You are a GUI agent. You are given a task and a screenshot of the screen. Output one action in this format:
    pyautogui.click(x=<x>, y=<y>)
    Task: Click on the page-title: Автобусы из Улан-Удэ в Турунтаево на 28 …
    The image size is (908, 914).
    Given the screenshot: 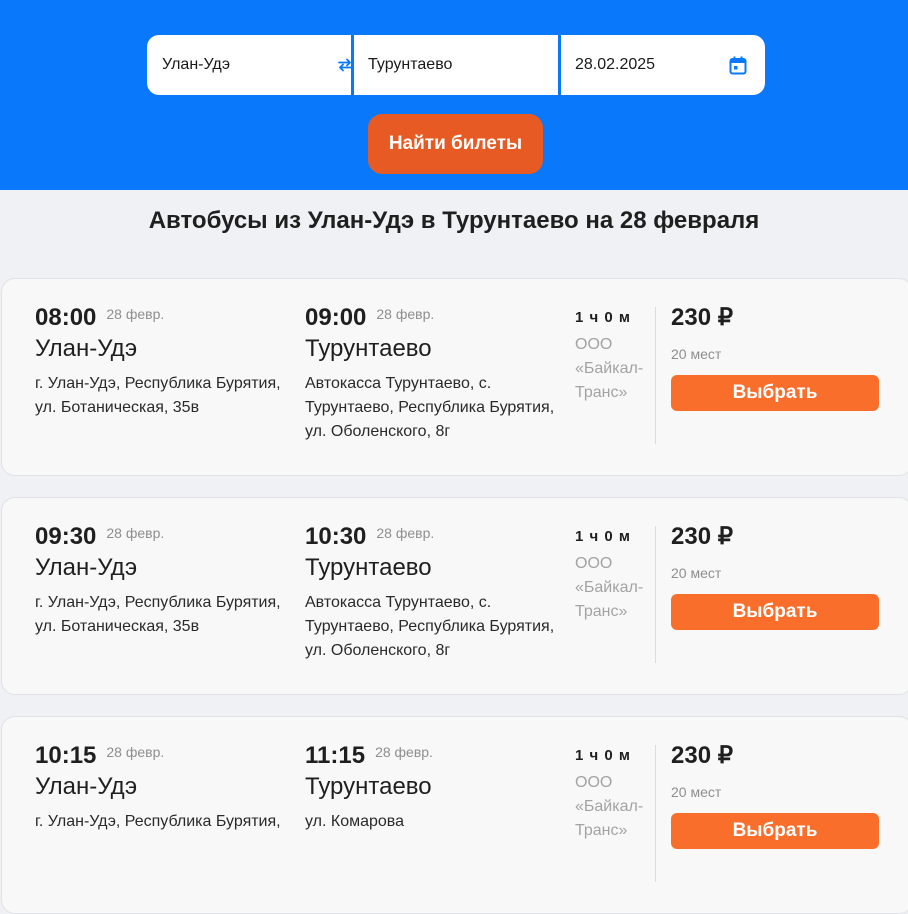 What is the action you would take?
    pyautogui.click(x=454, y=220)
    